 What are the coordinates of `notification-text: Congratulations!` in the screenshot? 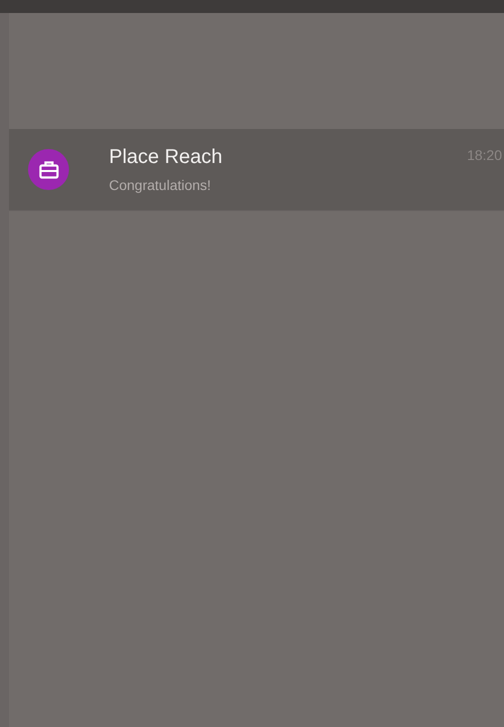 It's located at (160, 185).